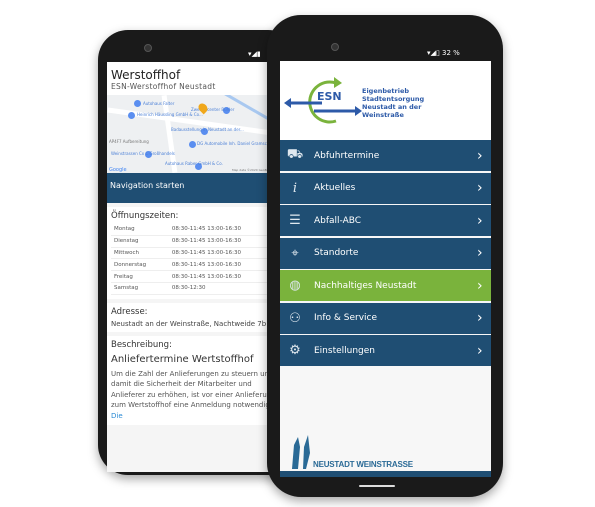 The width and height of the screenshot is (595, 507). I want to click on menu-item-abfuhrtermine: ⛟ Abfuhrtermine ›, so click(385, 155).